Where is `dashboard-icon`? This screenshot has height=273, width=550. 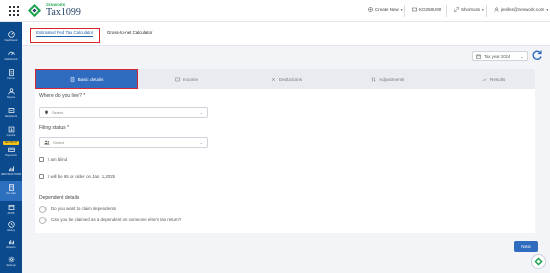
dashboard-icon is located at coordinates (11, 34).